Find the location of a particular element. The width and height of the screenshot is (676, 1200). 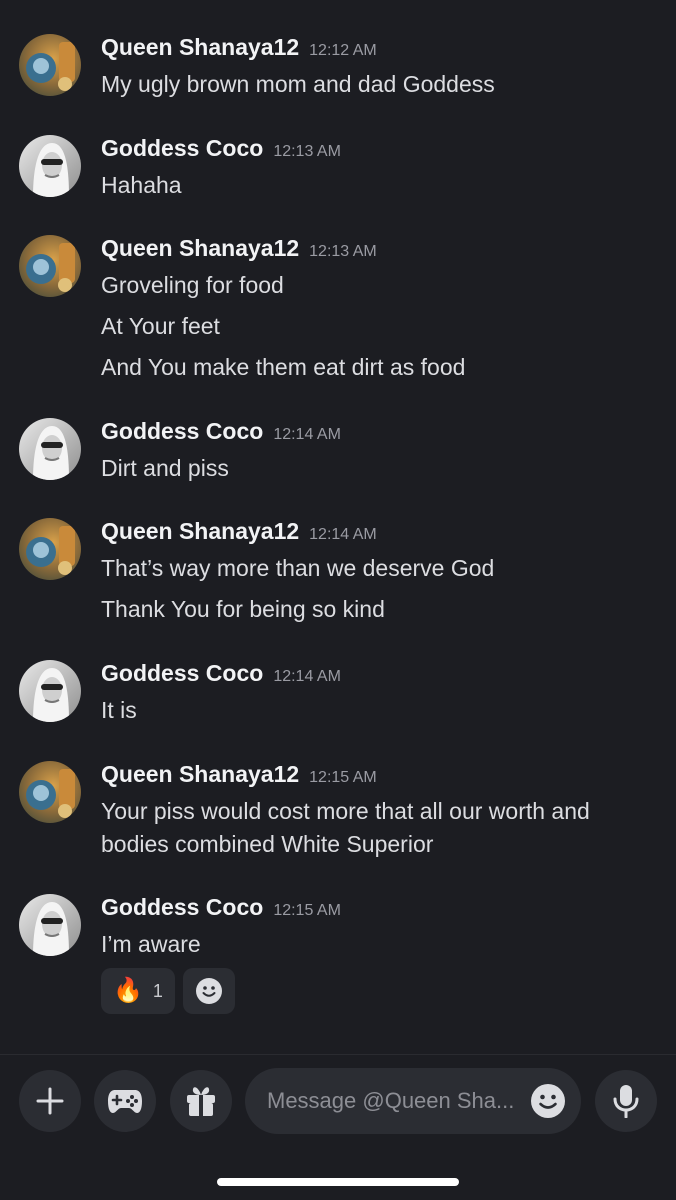

attach-button is located at coordinates (50, 1101).